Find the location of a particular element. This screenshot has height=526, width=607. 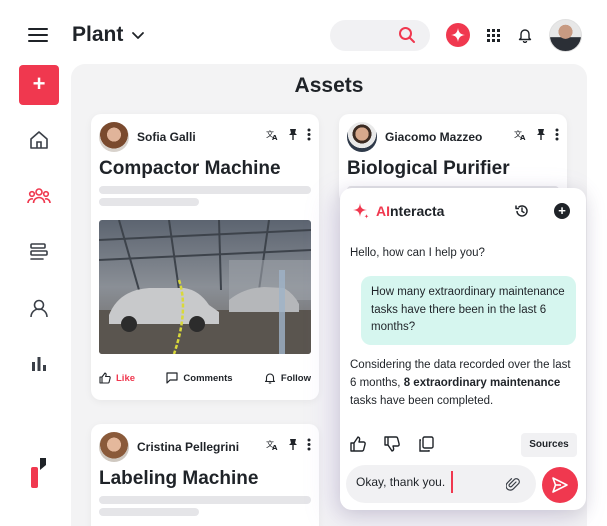

assets-icon is located at coordinates (39, 252).